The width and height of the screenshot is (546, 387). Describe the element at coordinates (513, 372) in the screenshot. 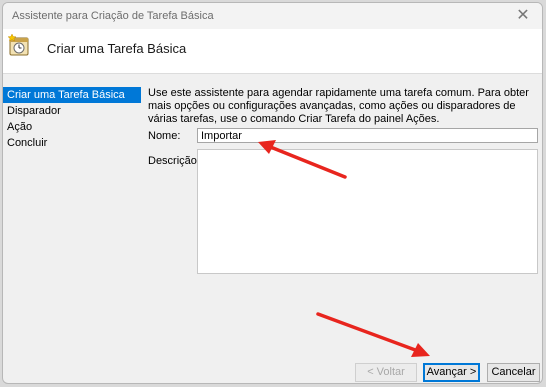

I see `cancel-button: Cancelar` at that location.